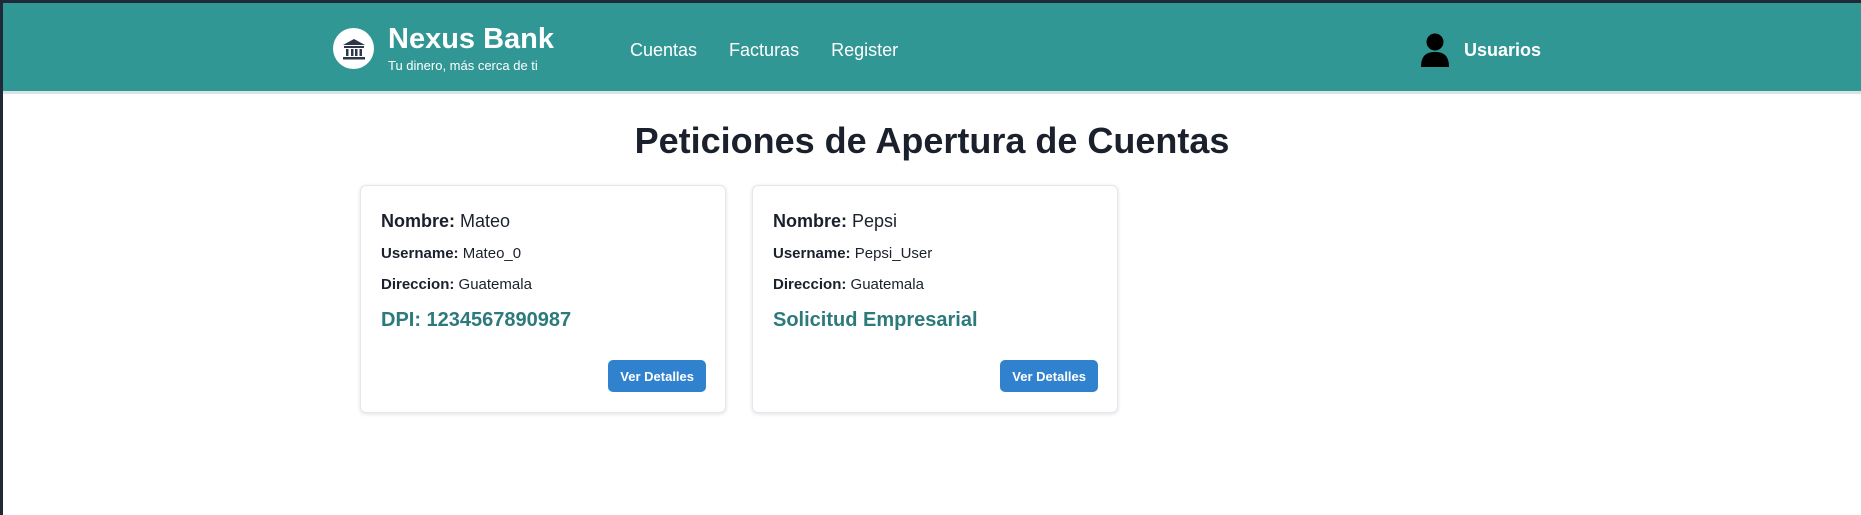  I want to click on main-nav: Cuentas Facturas Register, so click(780, 50).